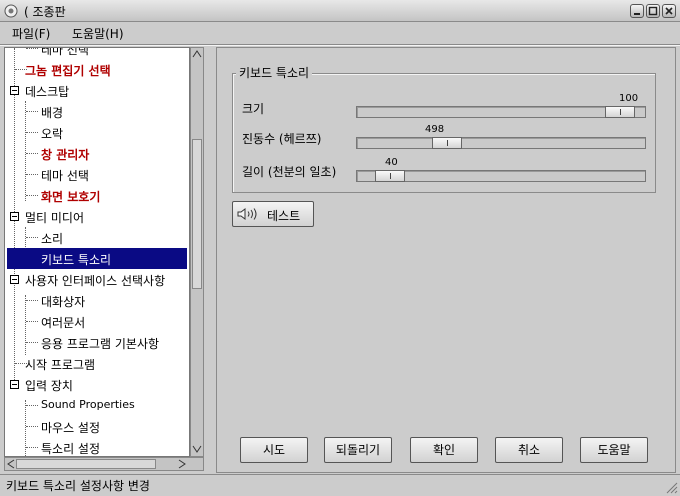 This screenshot has width=680, height=496. I want to click on close-button, so click(669, 11).